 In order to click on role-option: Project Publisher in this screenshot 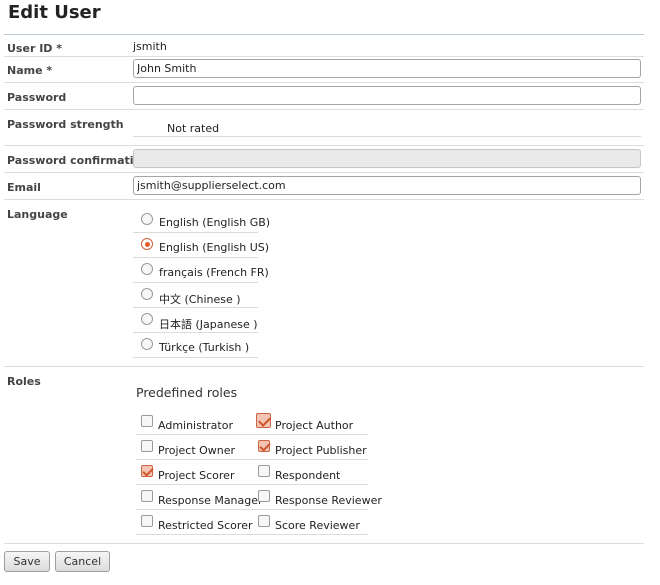, I will do `click(310, 447)`.